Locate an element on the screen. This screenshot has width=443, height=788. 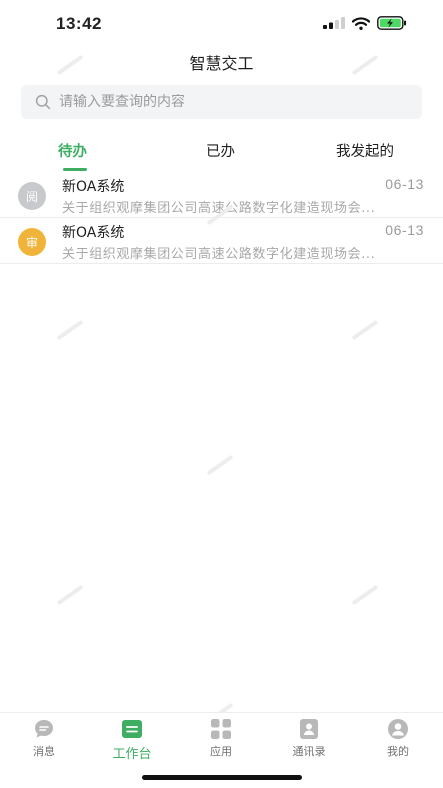
tab-initiated: 我发起的 is located at coordinates (365, 150).